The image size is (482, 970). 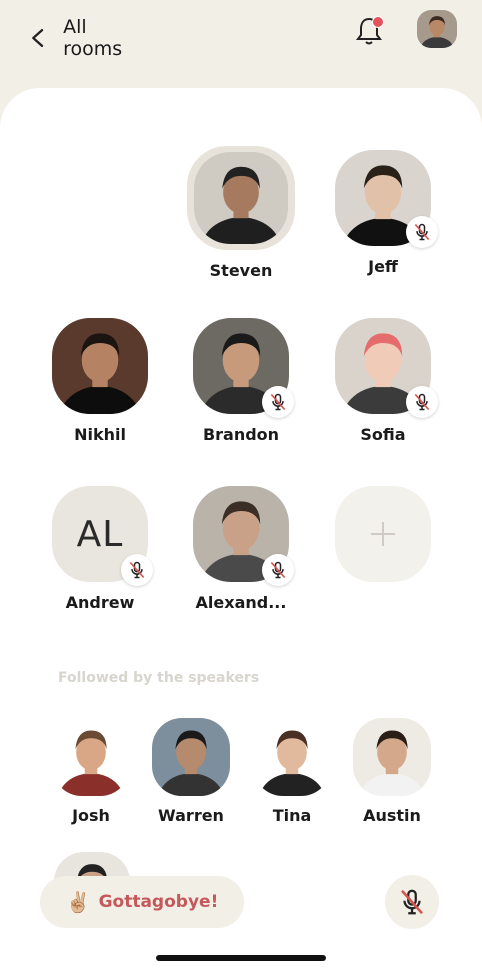 I want to click on speaker-name: Brandon, so click(x=241, y=434).